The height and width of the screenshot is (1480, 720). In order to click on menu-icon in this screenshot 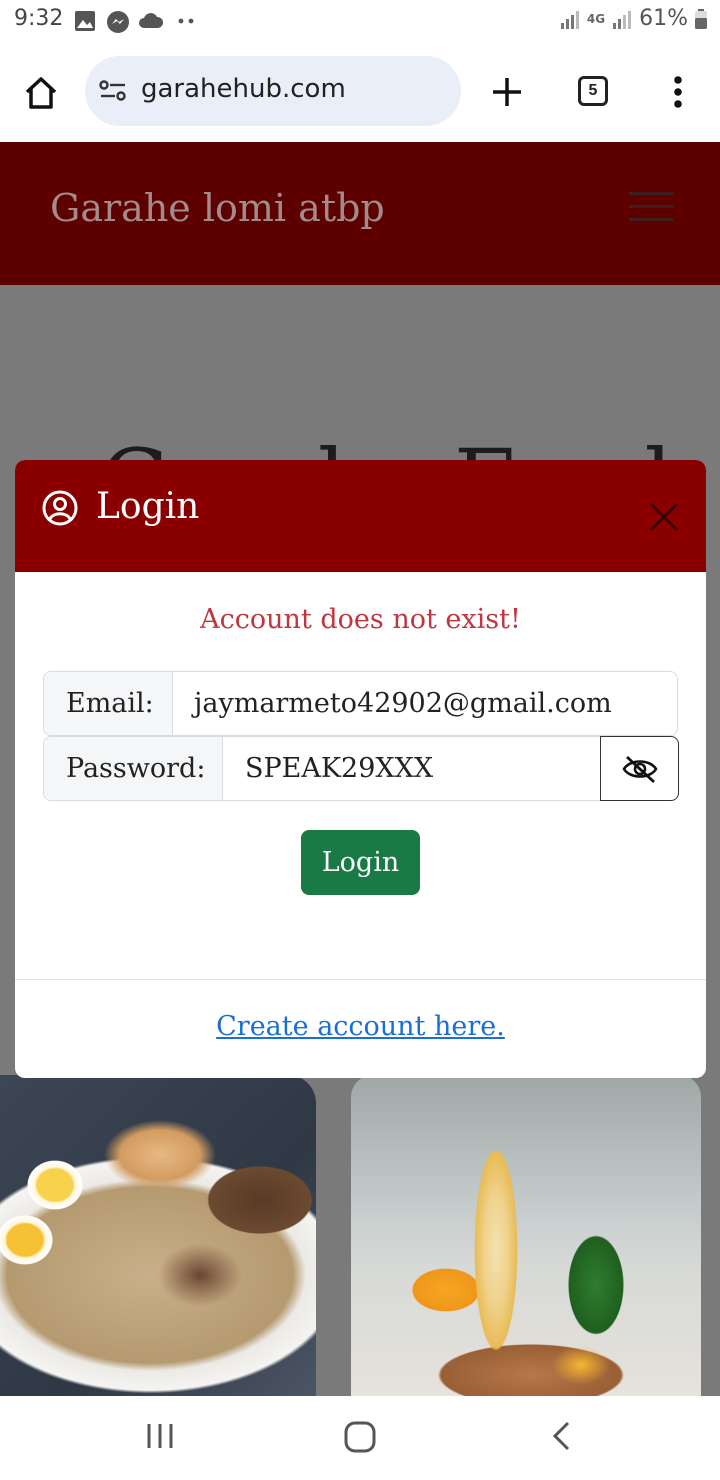, I will do `click(678, 92)`.